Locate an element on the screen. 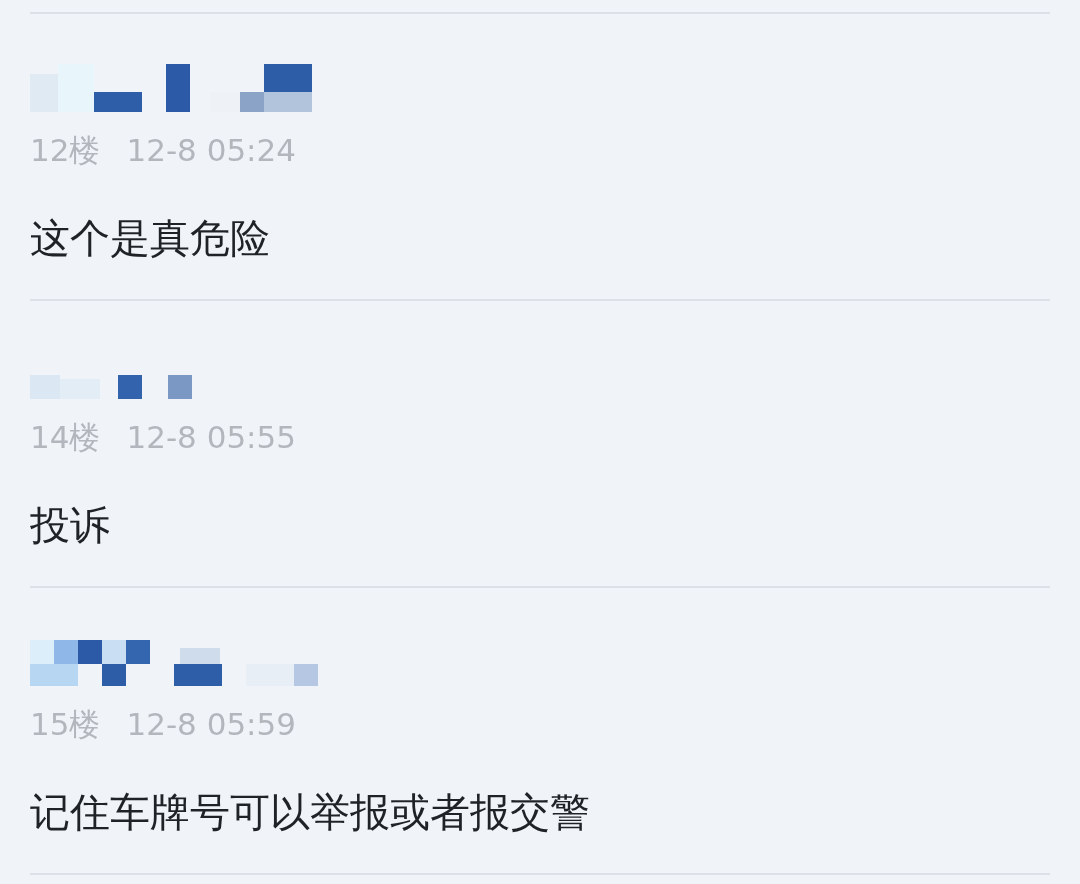 This screenshot has width=1080, height=884. comment-text: 这个是真危险 is located at coordinates (150, 238).